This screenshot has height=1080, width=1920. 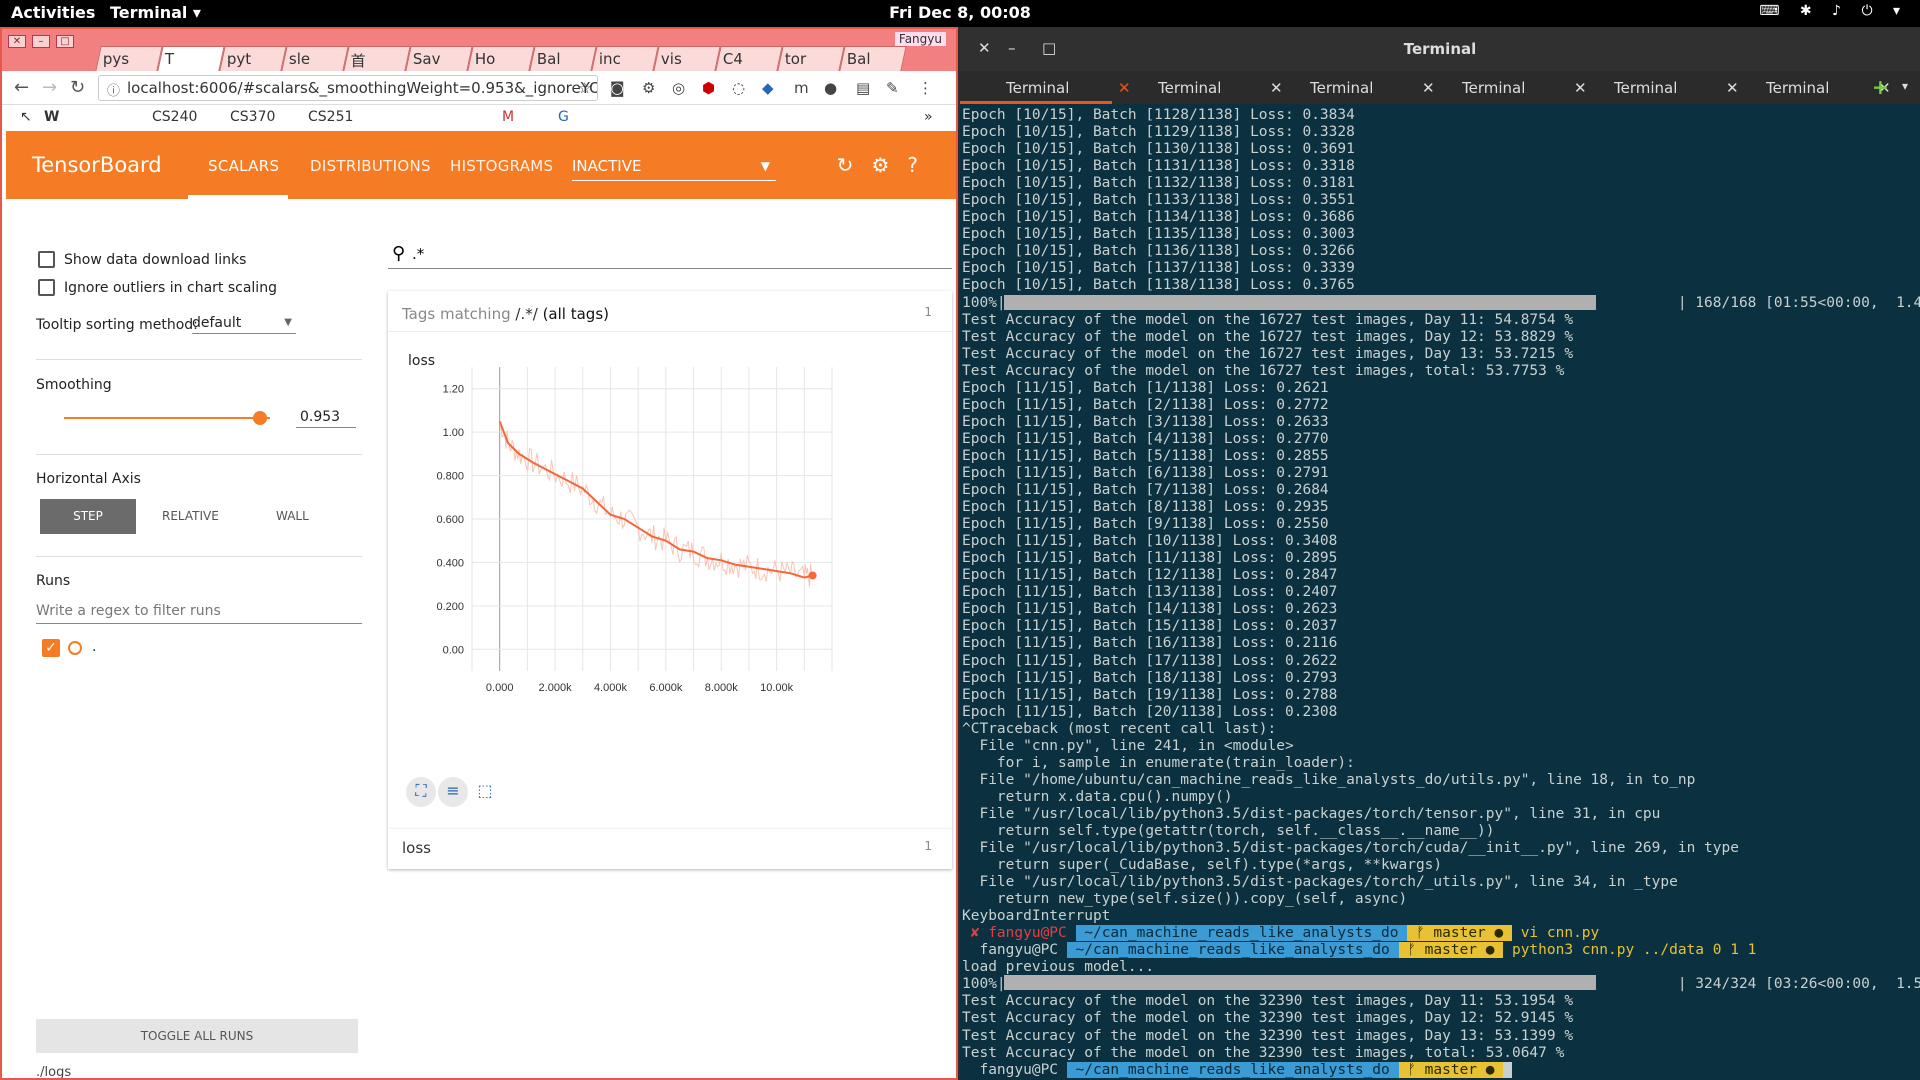 What do you see at coordinates (563, 117) in the screenshot?
I see `bookmark-item: G` at bounding box center [563, 117].